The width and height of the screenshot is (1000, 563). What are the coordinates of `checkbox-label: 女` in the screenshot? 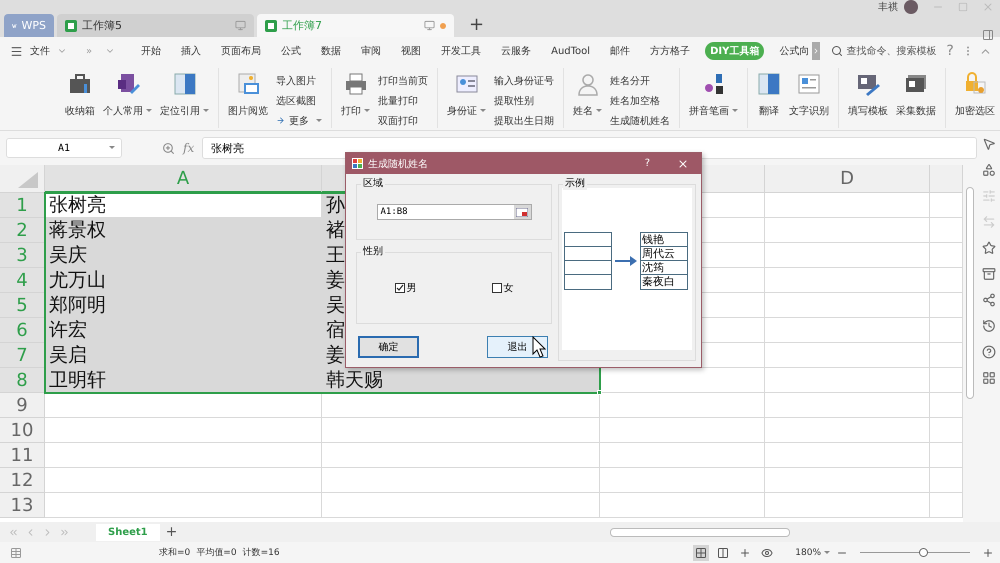 It's located at (509, 288).